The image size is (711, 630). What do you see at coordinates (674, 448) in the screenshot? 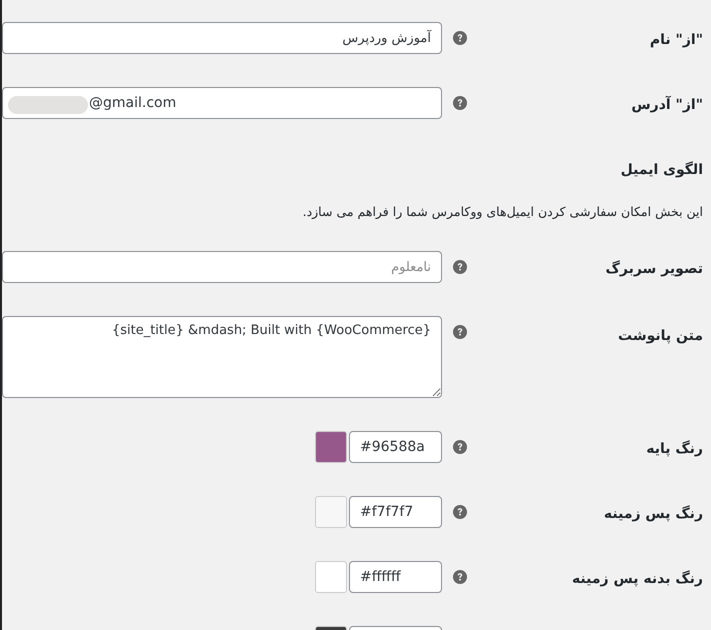
I see `field-label: رنگ پایه` at bounding box center [674, 448].